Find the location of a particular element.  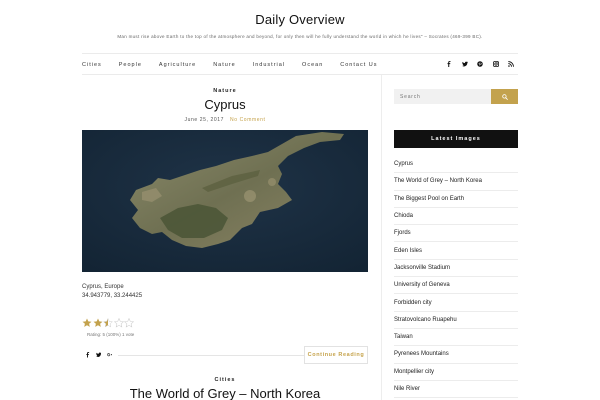

share-icons is located at coordinates (98, 355).